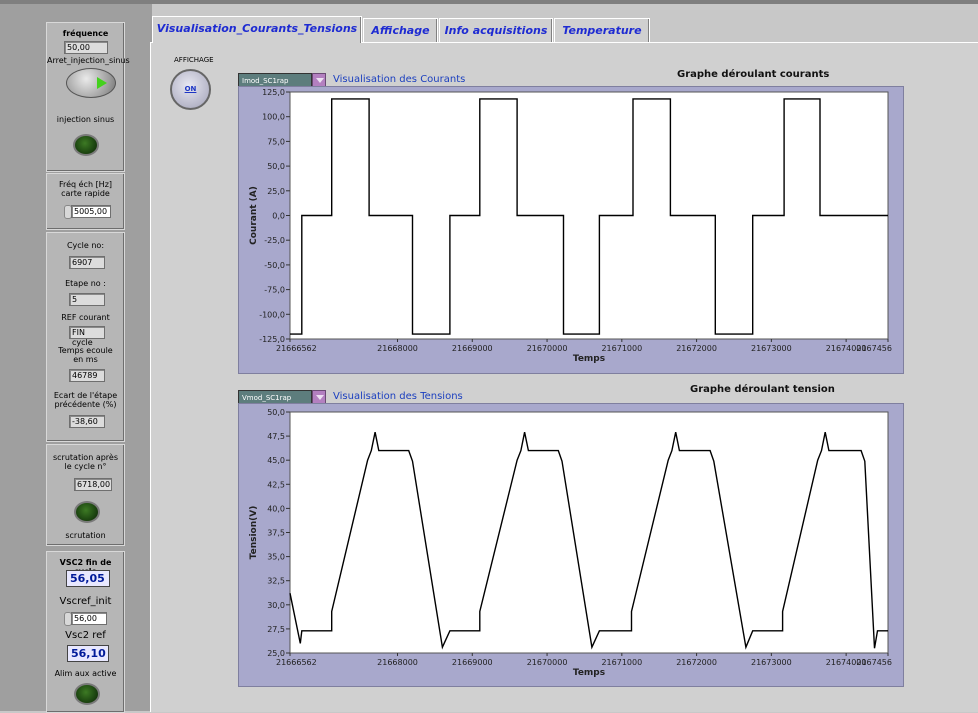 The image size is (978, 713). I want to click on current-xtick-label: 21666562, so click(296, 348).